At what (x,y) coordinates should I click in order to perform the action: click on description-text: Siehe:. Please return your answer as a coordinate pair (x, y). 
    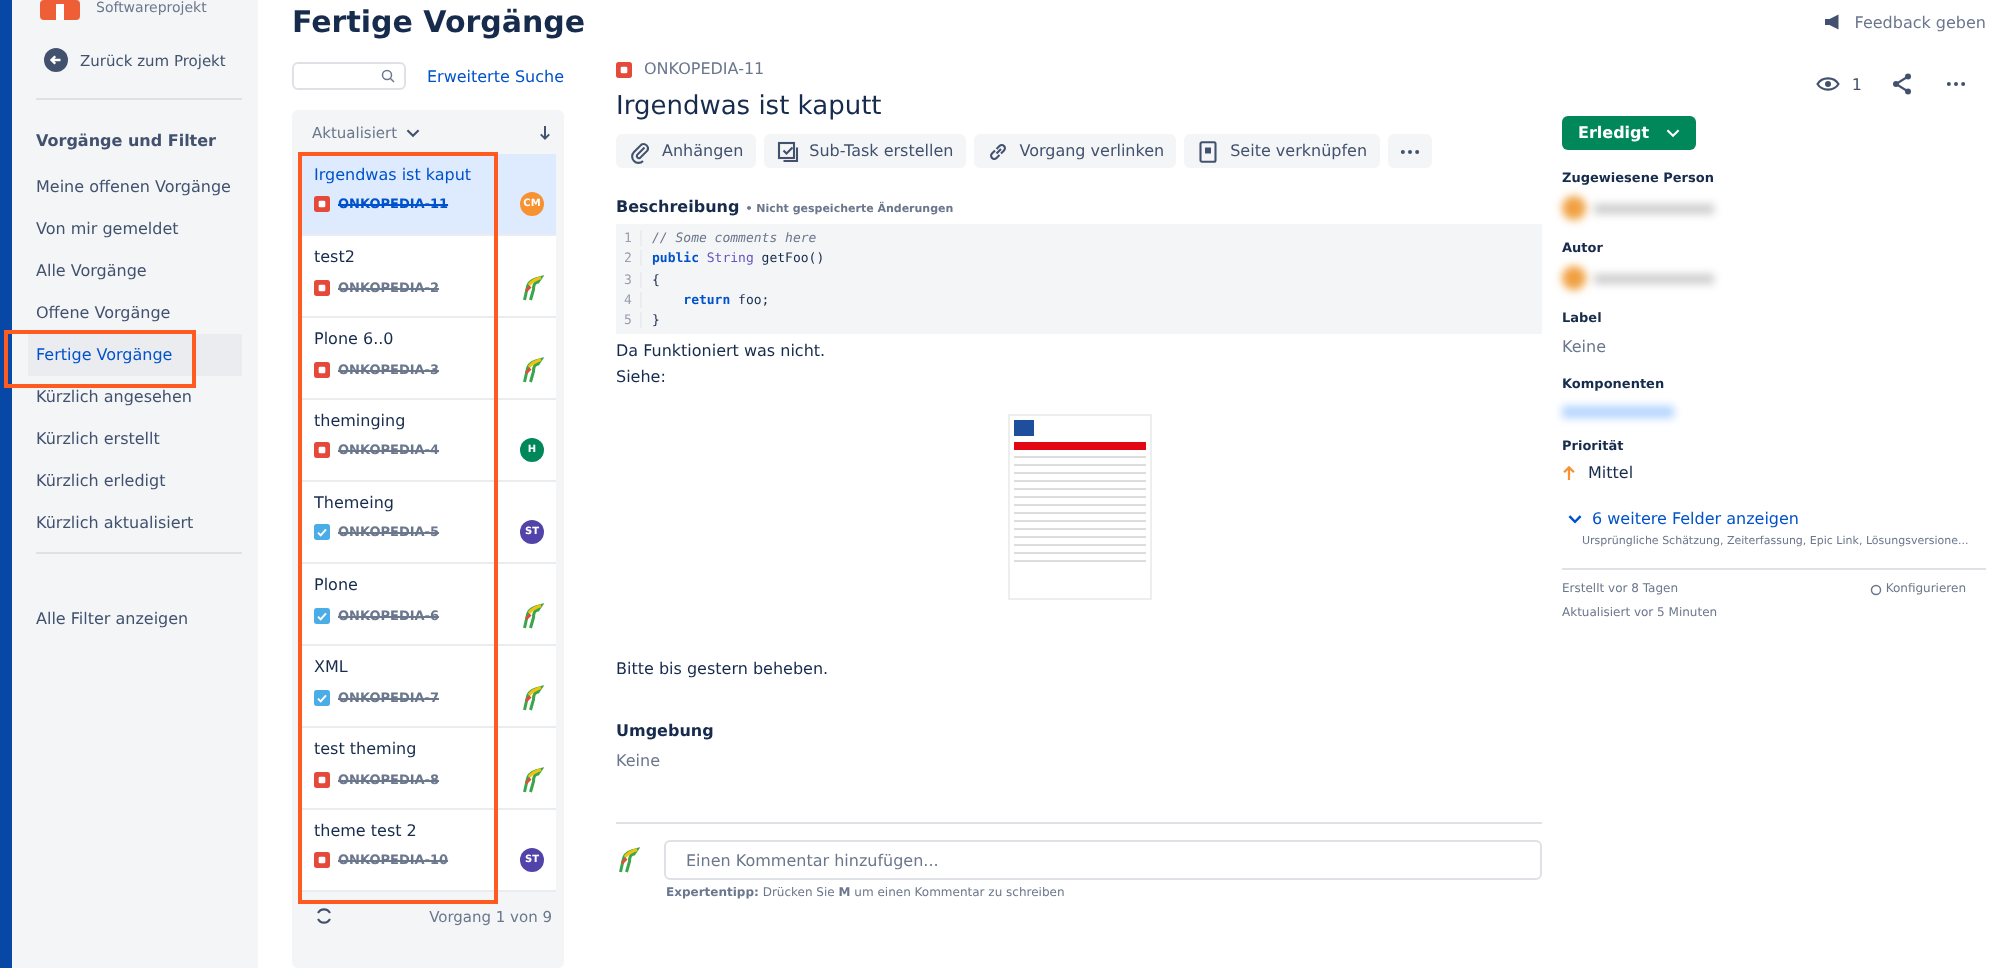
    Looking at the image, I should click on (642, 377).